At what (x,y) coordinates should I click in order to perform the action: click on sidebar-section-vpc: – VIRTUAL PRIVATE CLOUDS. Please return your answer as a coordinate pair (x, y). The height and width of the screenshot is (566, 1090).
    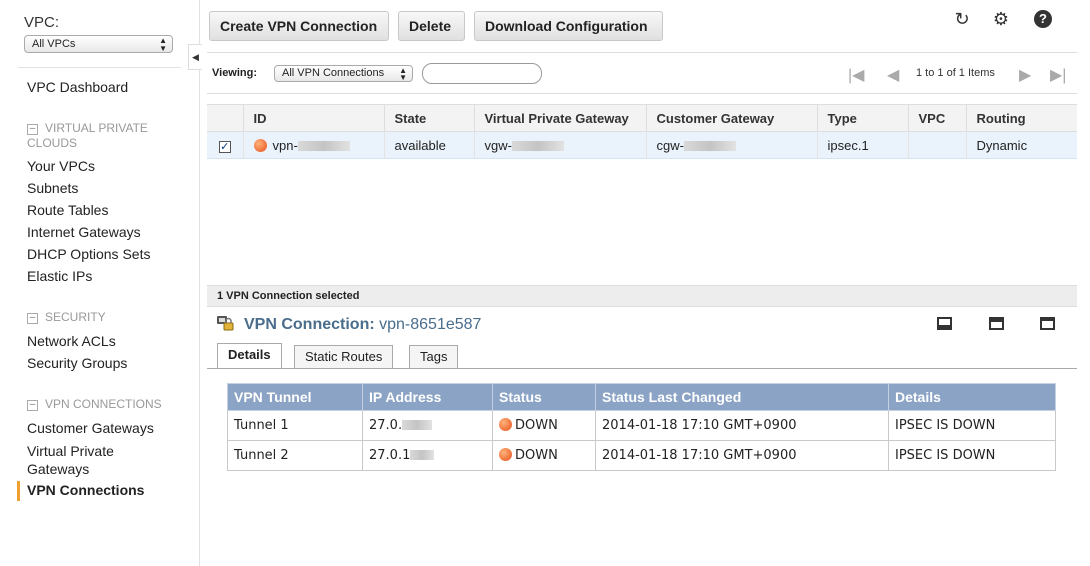
    Looking at the image, I should click on (113, 136).